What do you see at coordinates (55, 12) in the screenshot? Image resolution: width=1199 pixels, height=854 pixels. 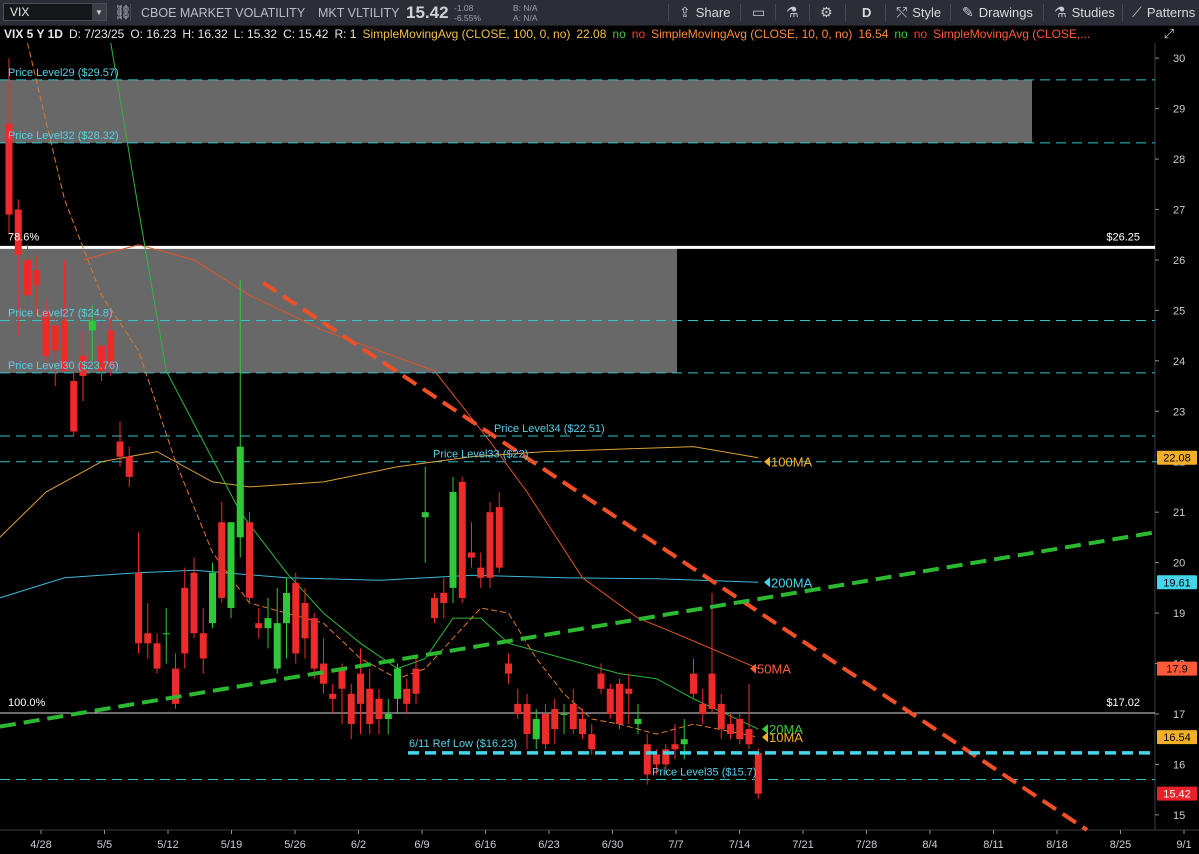 I see `symbol-input: VIX ▼` at bounding box center [55, 12].